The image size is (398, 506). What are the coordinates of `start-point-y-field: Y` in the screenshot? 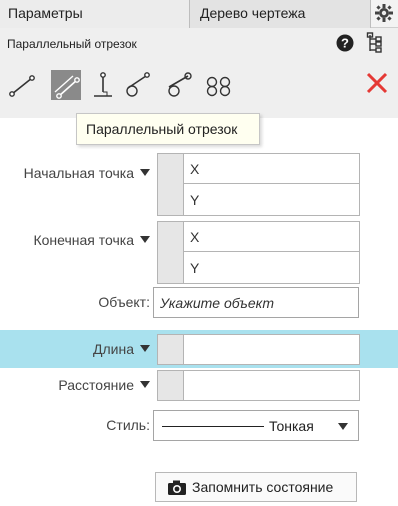 It's located at (271, 200).